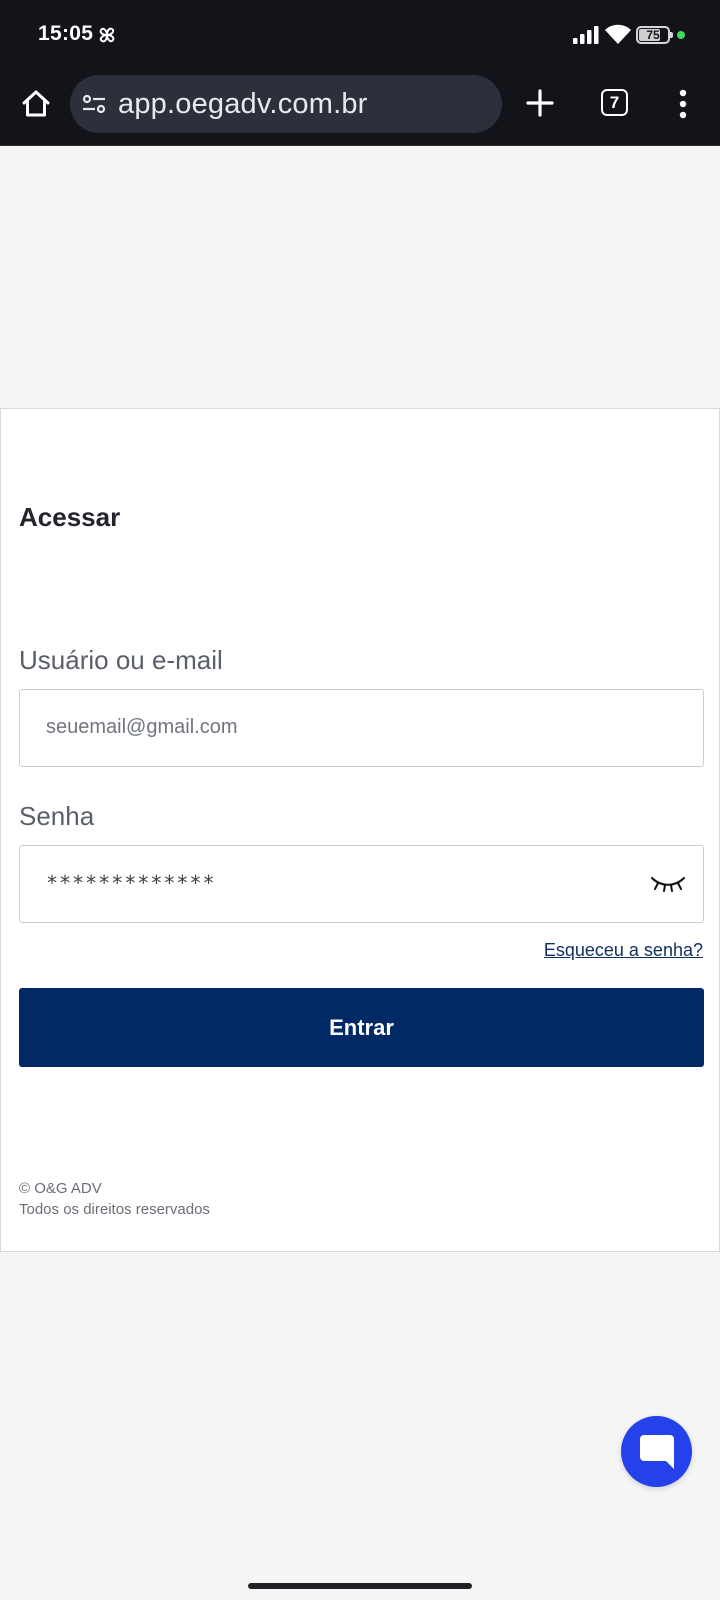 Image resolution: width=720 pixels, height=1600 pixels. What do you see at coordinates (683, 104) in the screenshot?
I see `more-vert-icon` at bounding box center [683, 104].